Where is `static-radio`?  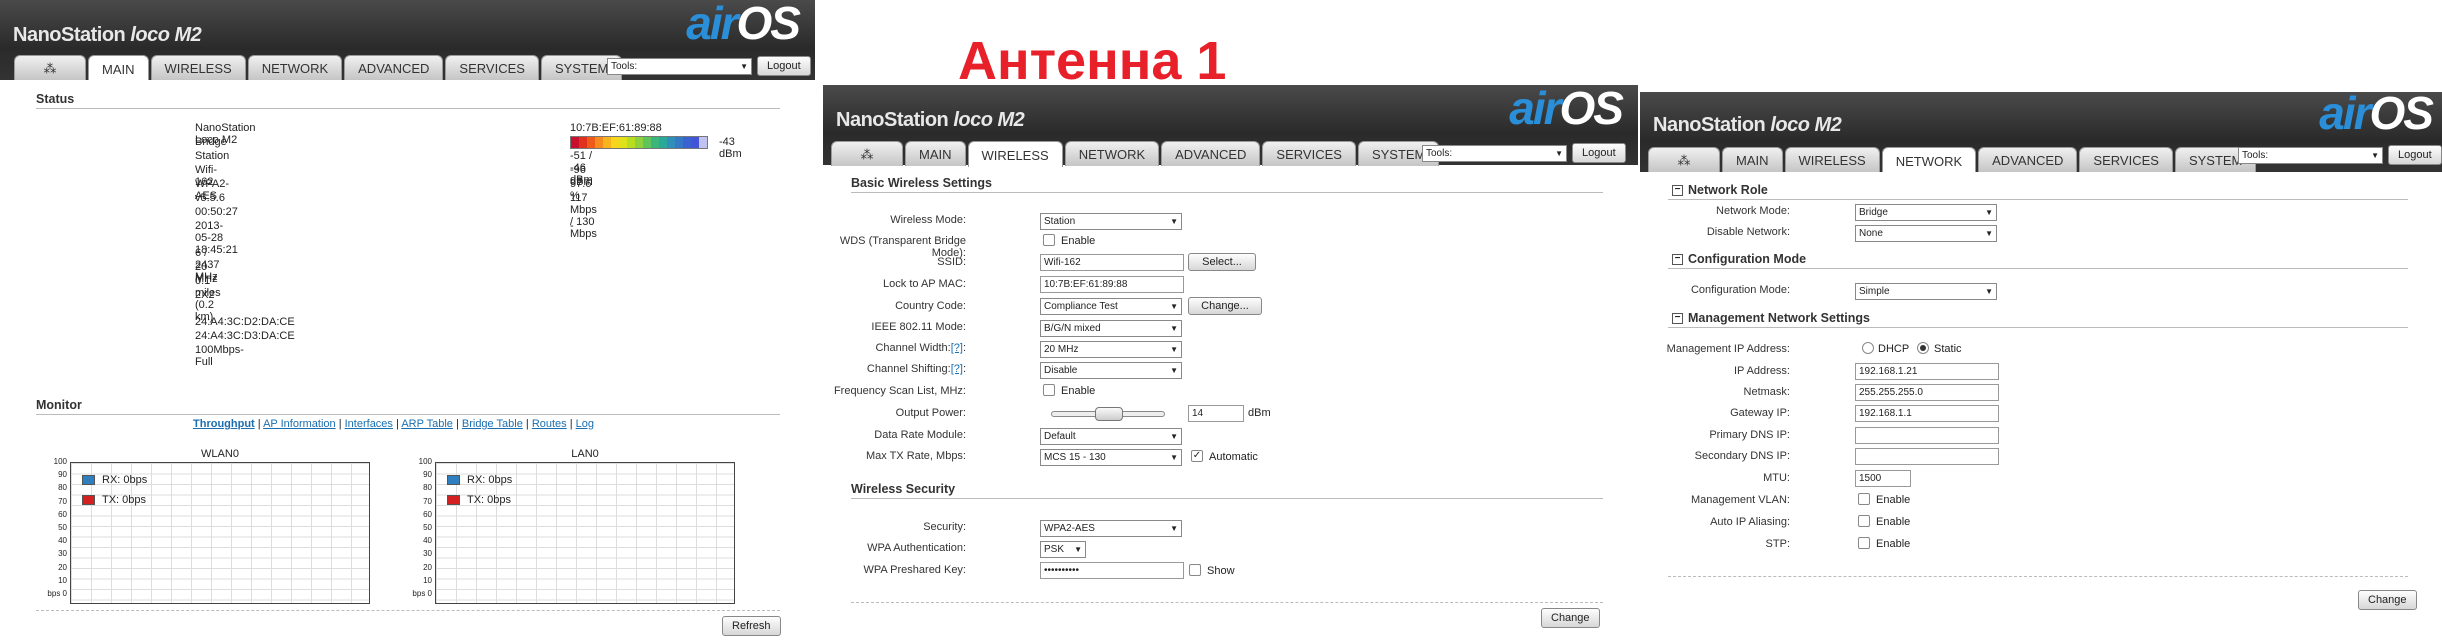 static-radio is located at coordinates (1923, 348).